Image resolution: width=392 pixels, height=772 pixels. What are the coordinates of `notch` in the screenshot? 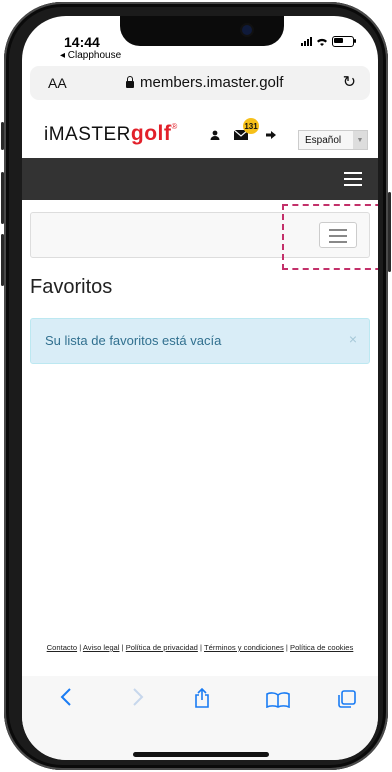 It's located at (202, 31).